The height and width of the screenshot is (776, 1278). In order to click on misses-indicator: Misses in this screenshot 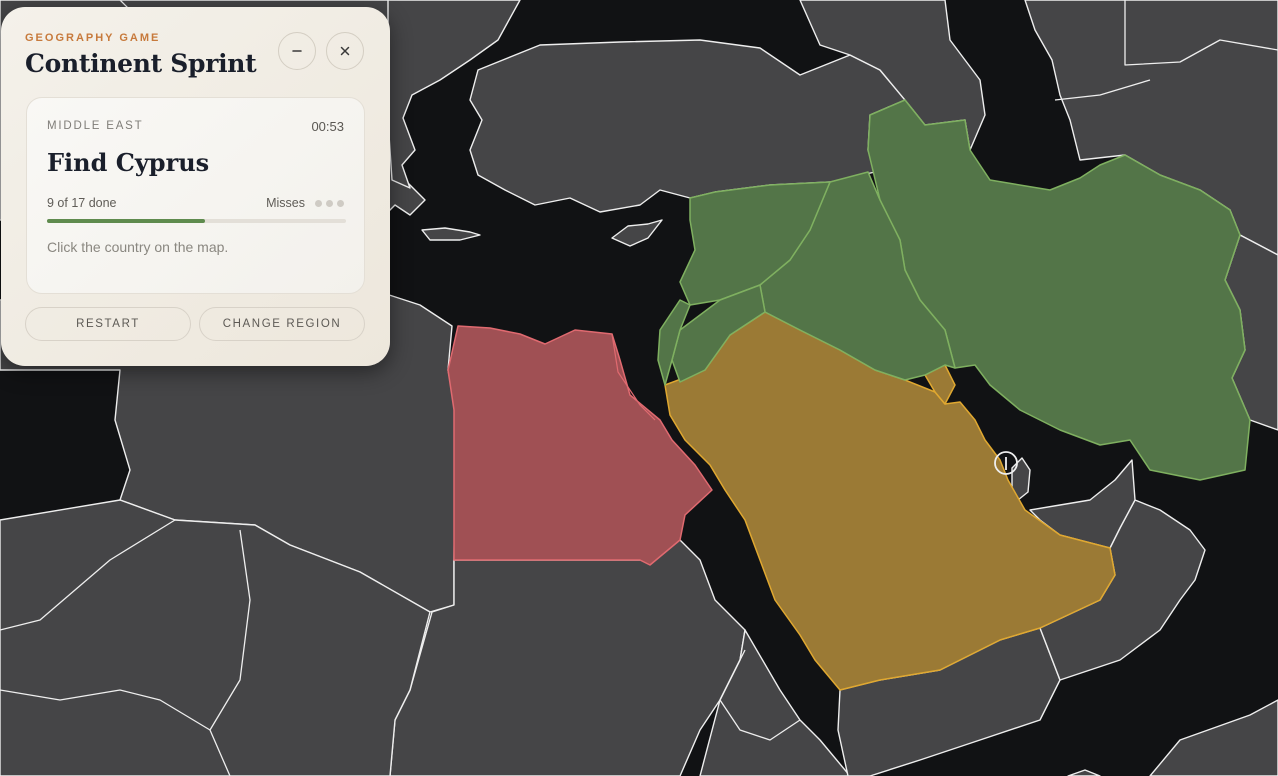, I will do `click(305, 203)`.